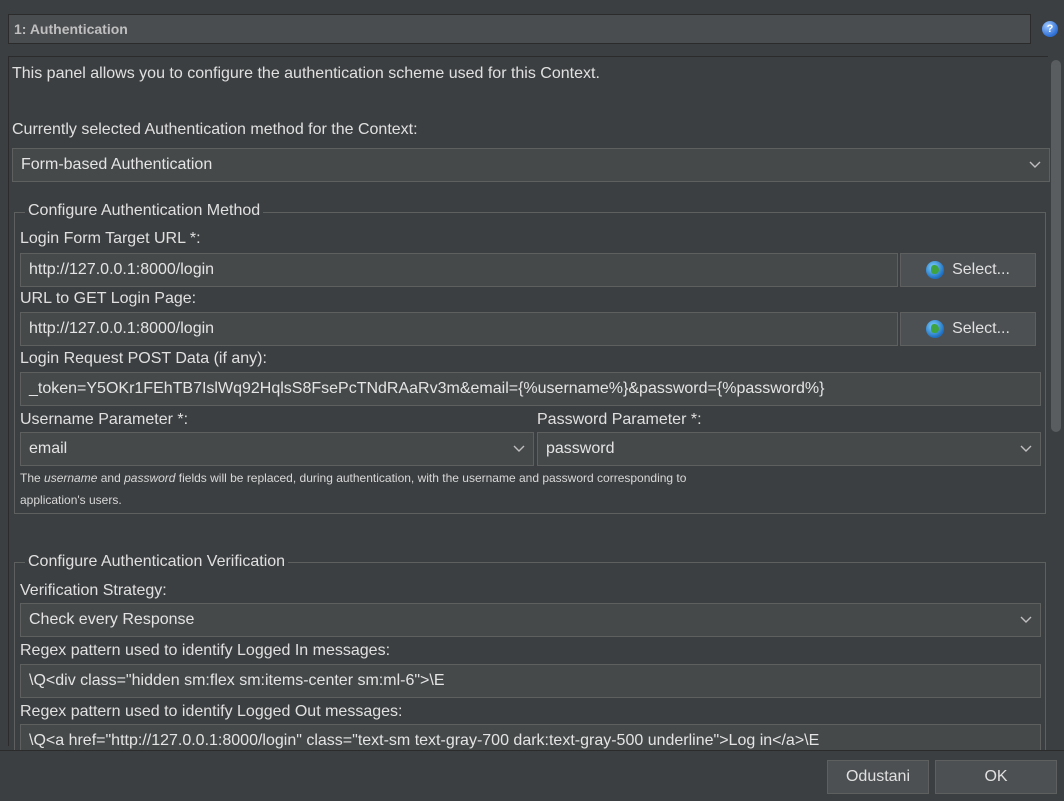 The image size is (1064, 801). I want to click on cancel-button: Odustani, so click(878, 777).